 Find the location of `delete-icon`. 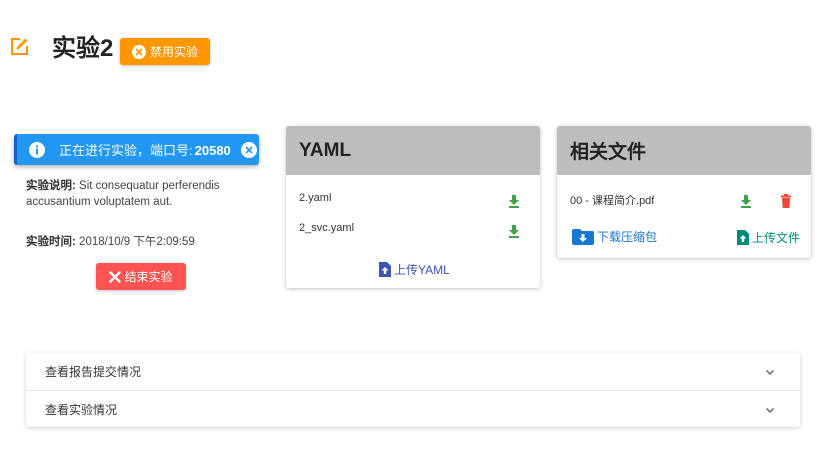

delete-icon is located at coordinates (786, 201).